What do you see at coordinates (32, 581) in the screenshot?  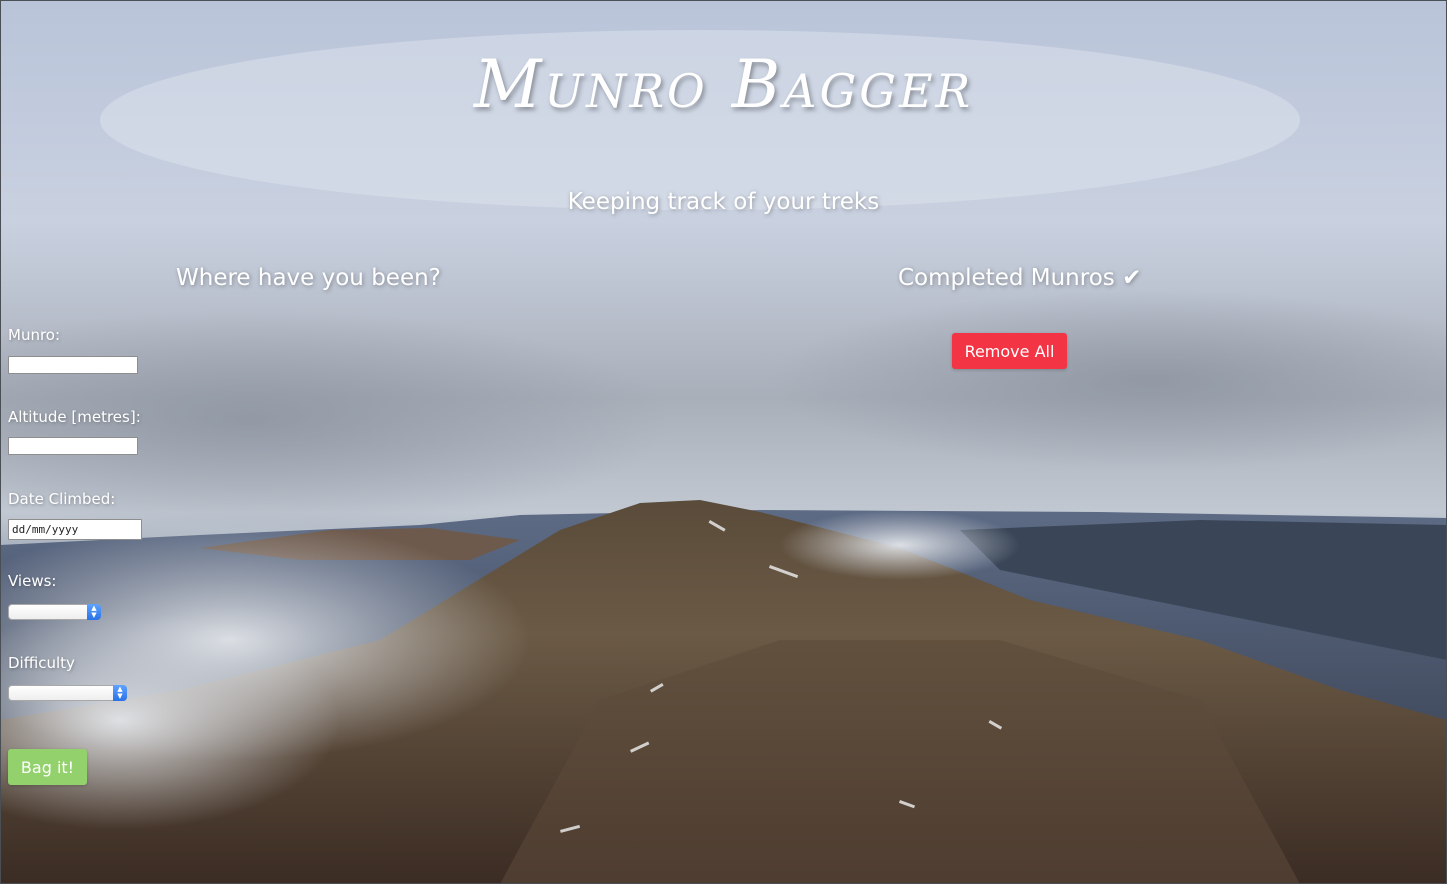 I see `views-label: Views:` at bounding box center [32, 581].